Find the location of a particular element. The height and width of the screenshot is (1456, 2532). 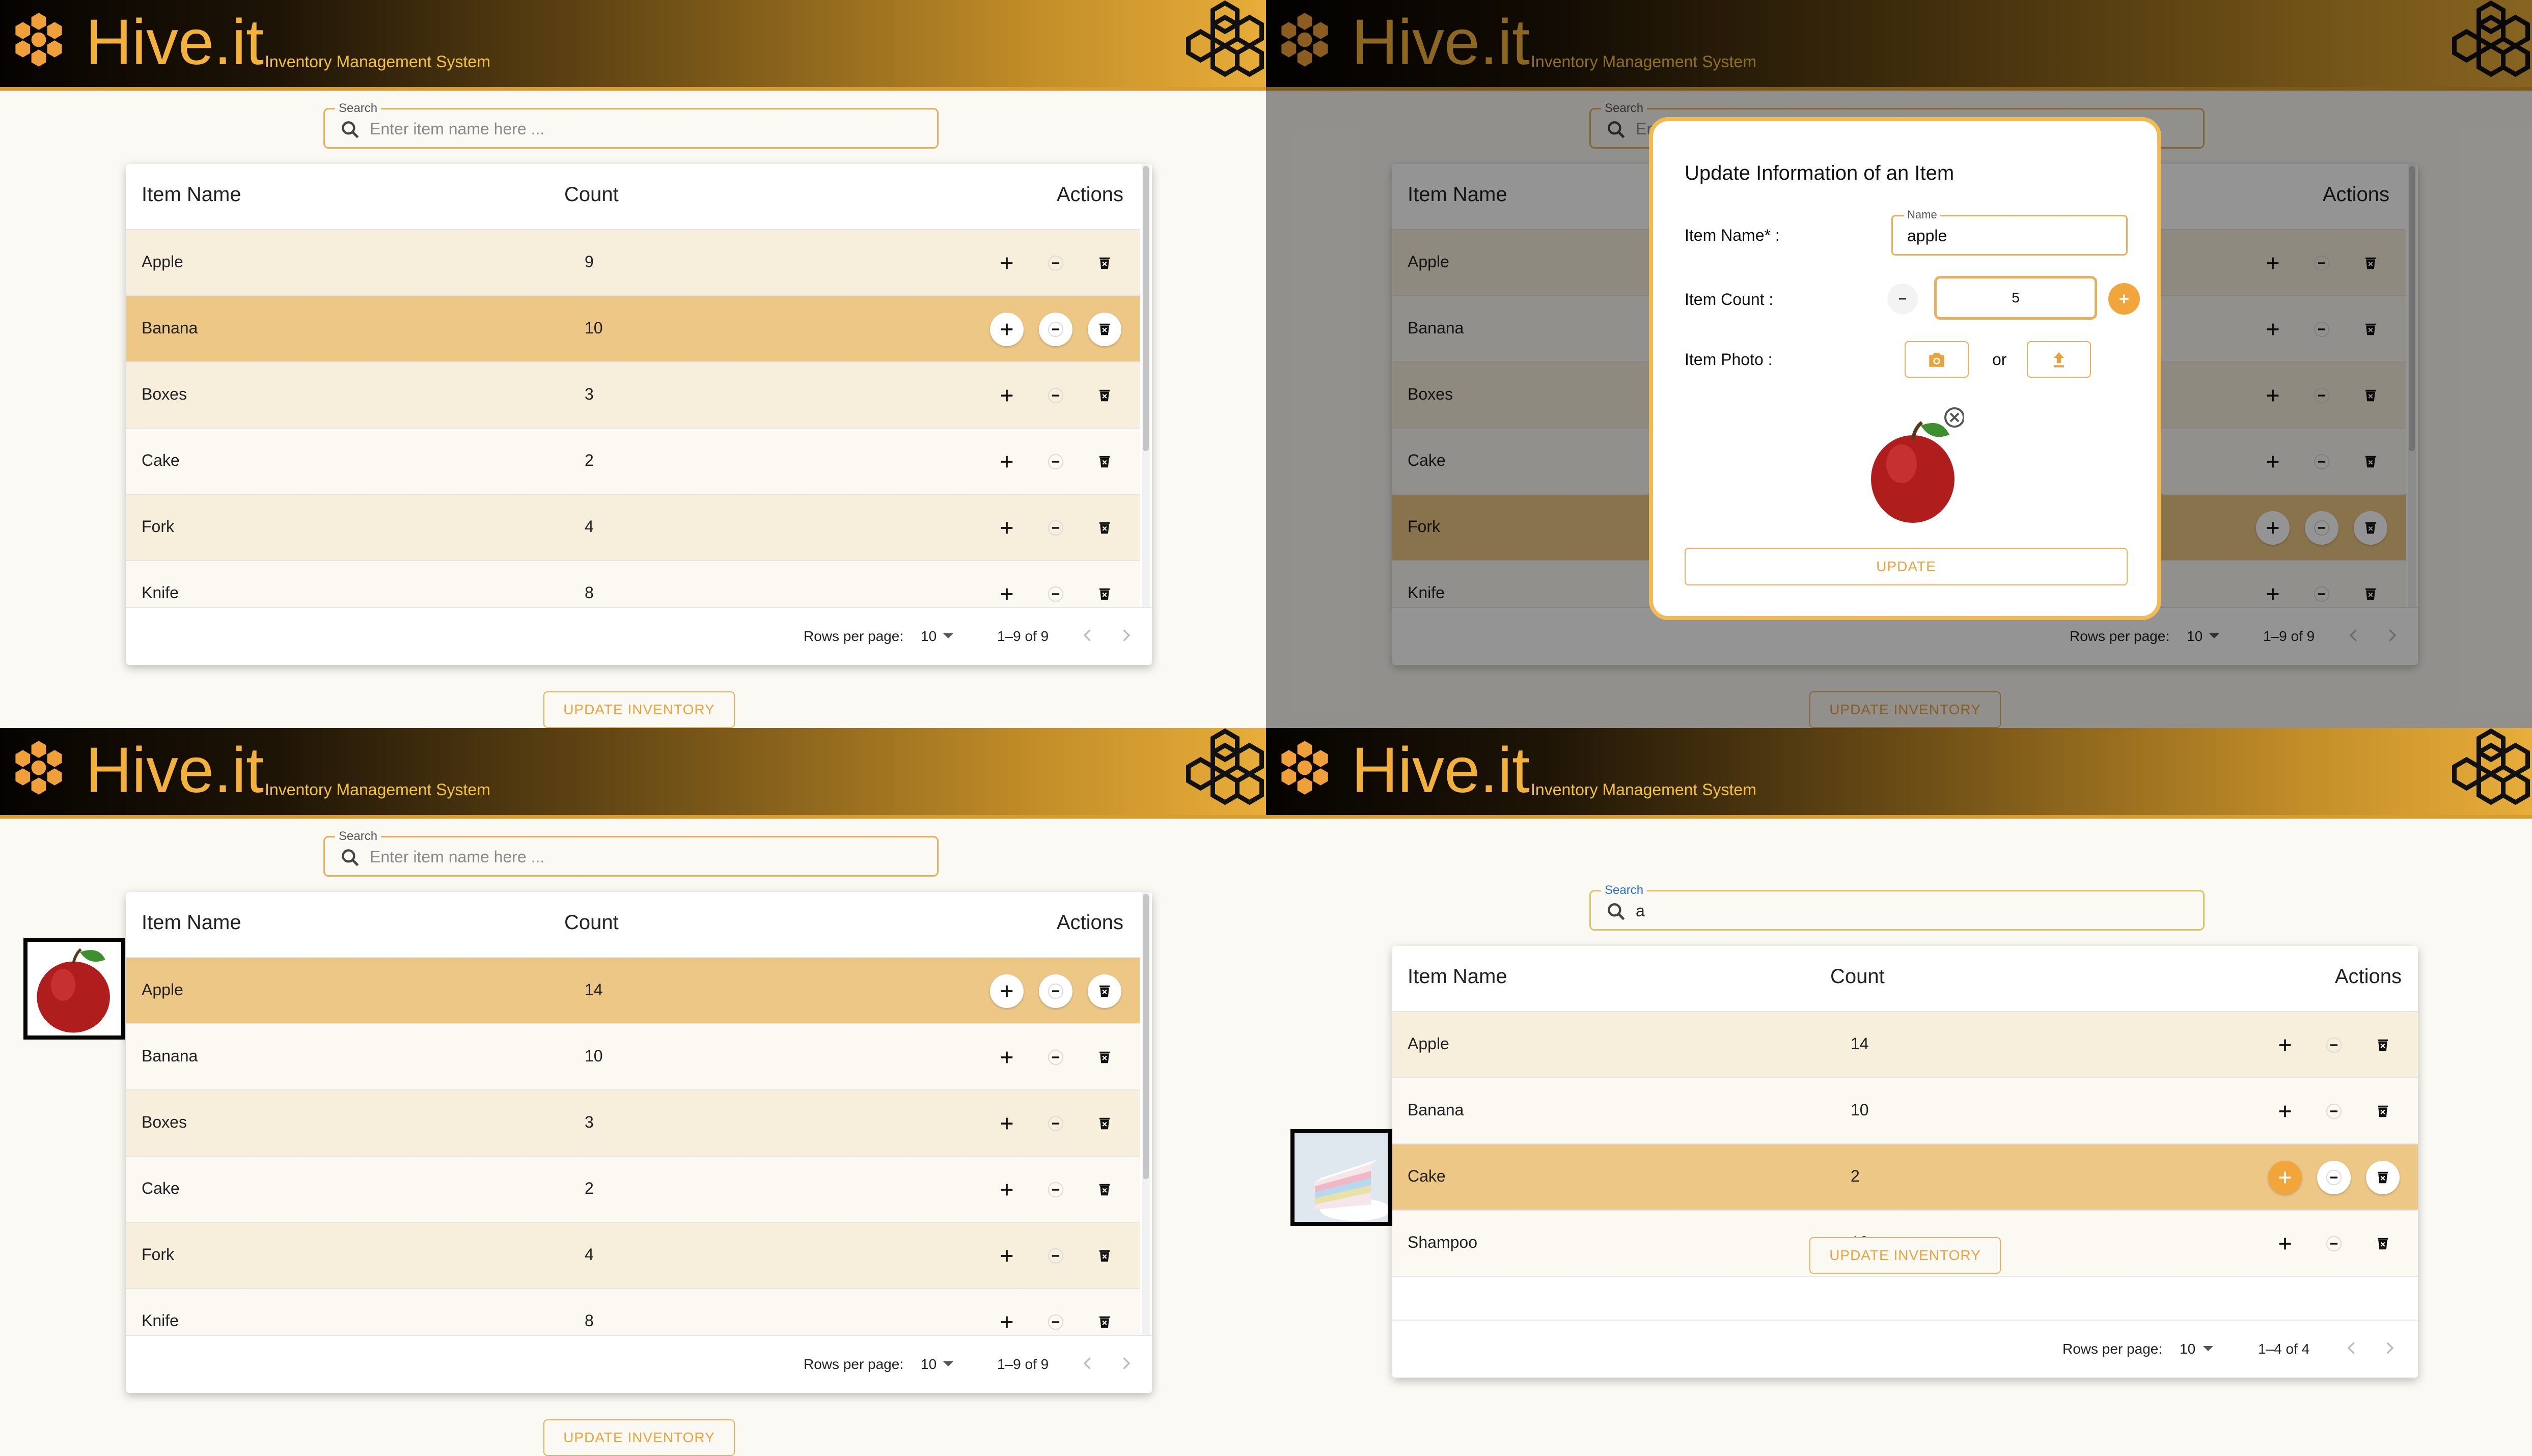

rows-per-page-label: Rows per page: is located at coordinates (854, 1364).